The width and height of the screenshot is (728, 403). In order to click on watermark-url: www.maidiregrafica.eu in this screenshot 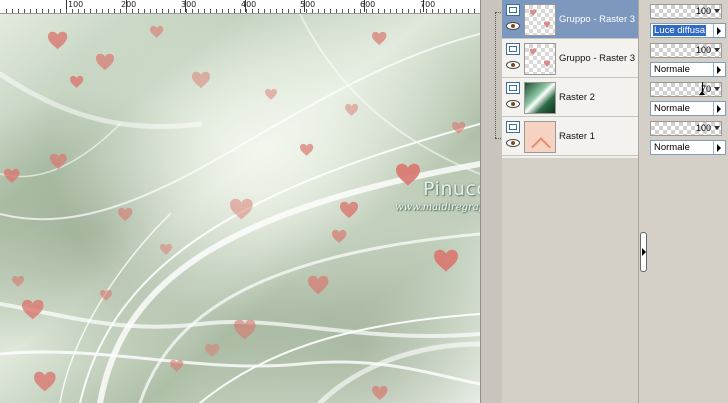, I will do `click(437, 207)`.